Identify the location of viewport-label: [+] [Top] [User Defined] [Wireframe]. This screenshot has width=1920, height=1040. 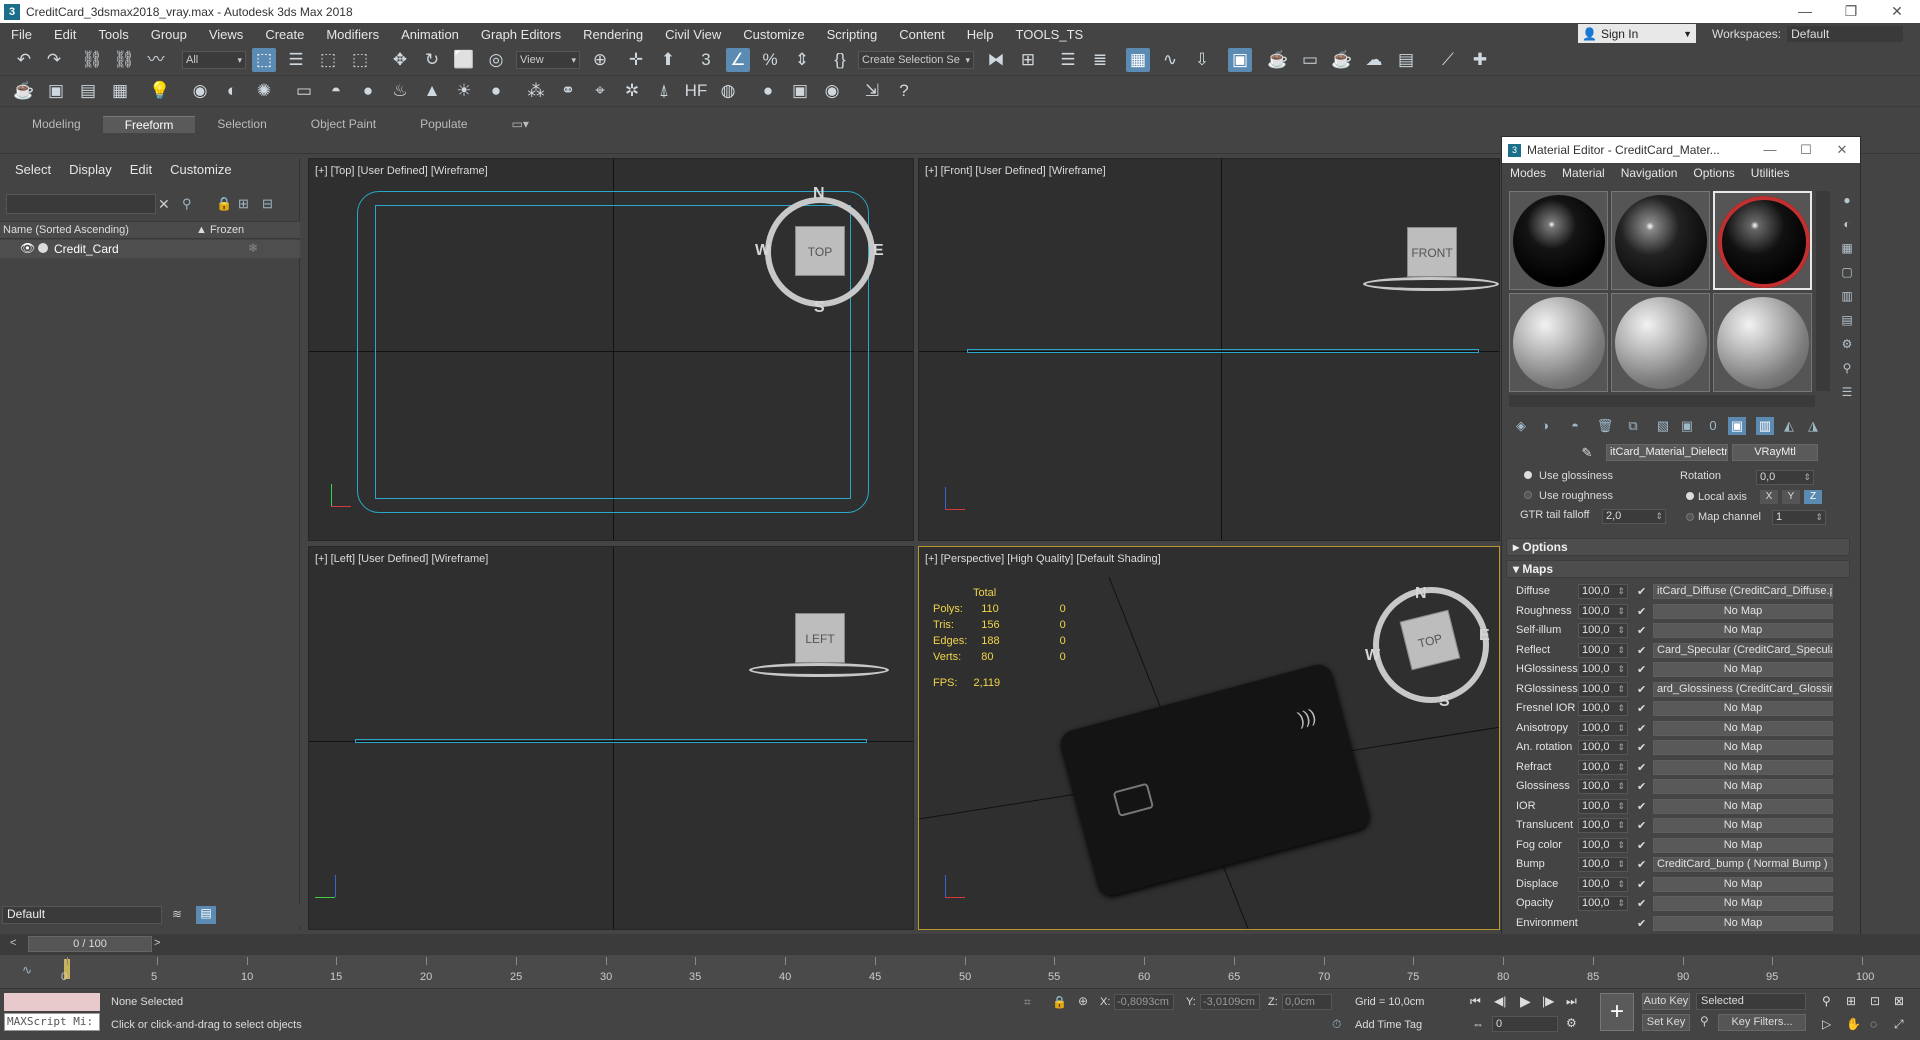
(401, 171).